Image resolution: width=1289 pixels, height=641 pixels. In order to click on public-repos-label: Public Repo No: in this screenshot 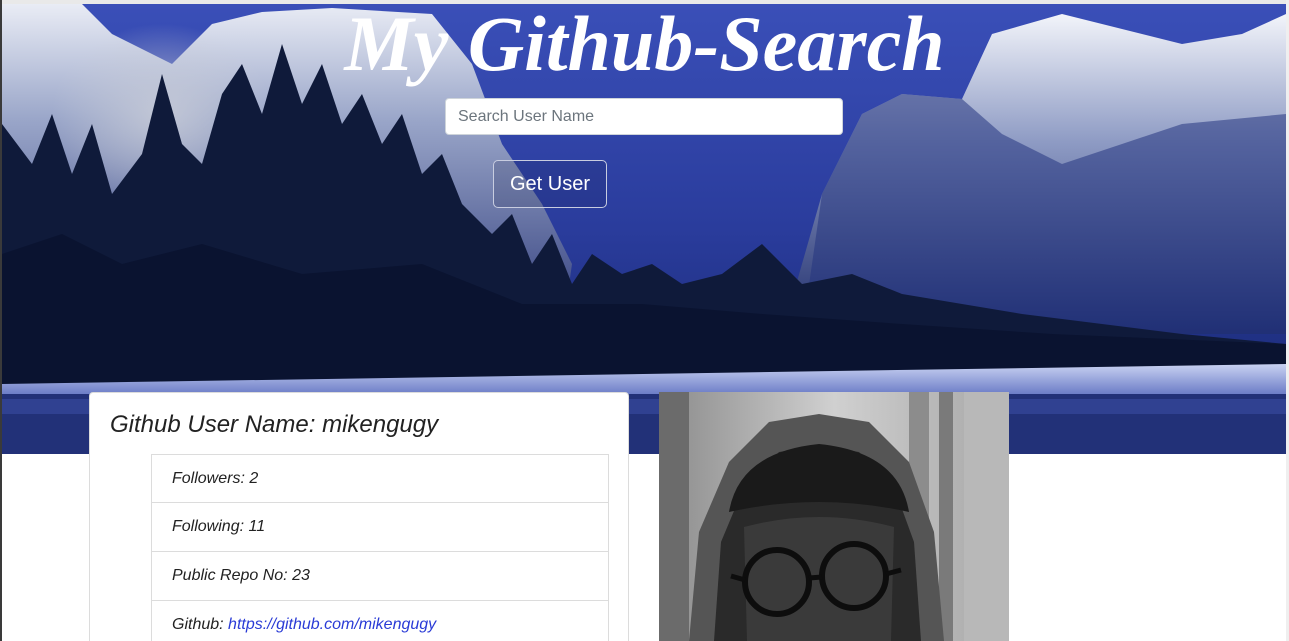, I will do `click(230, 575)`.